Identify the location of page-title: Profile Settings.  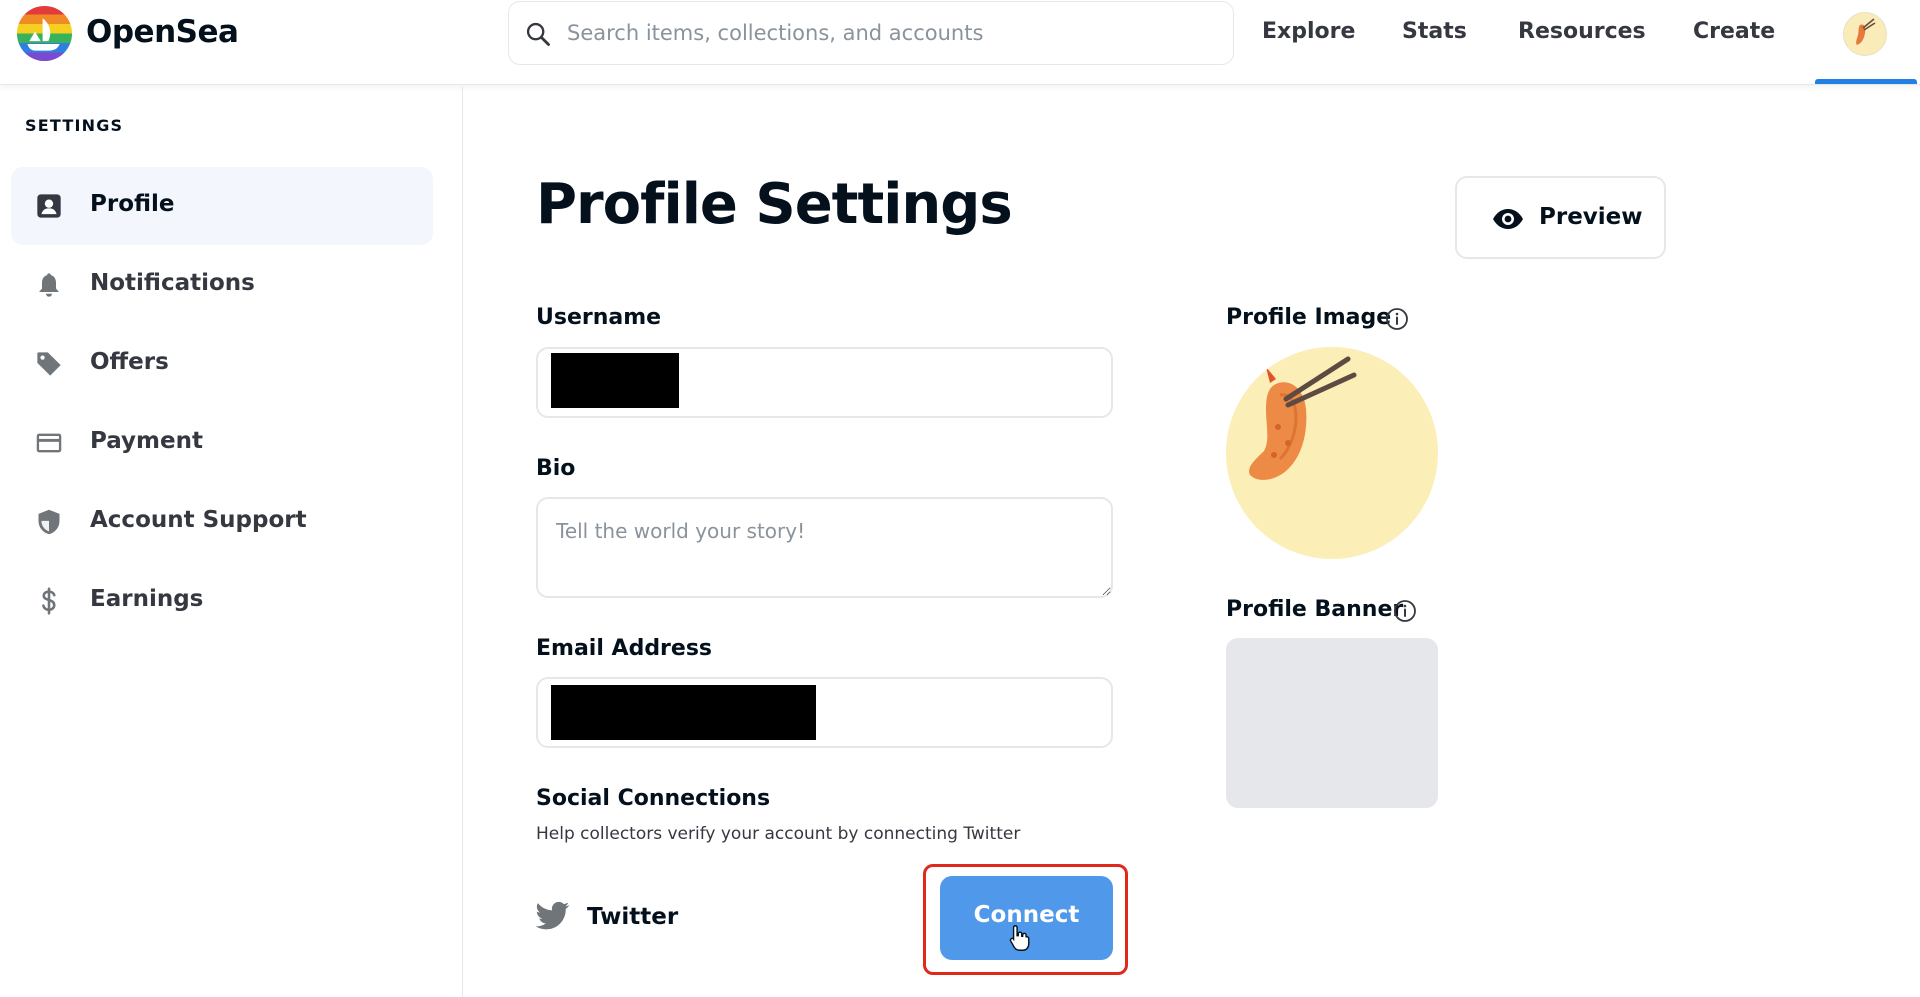
(774, 204).